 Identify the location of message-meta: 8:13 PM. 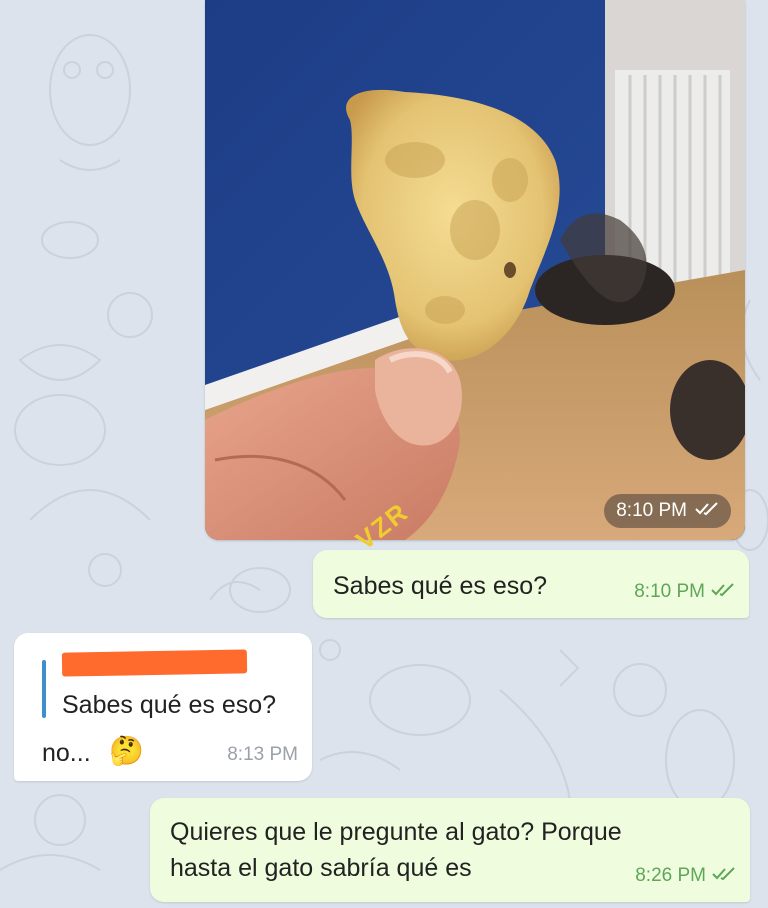
(262, 755).